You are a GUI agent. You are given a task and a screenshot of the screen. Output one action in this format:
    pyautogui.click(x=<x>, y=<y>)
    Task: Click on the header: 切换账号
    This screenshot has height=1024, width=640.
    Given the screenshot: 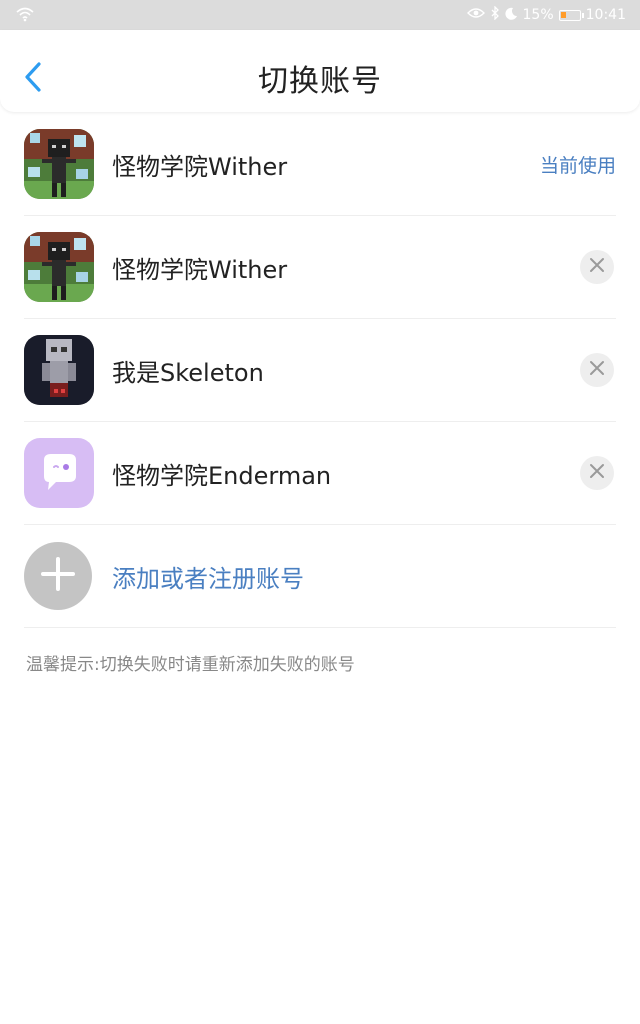 What is the action you would take?
    pyautogui.click(x=320, y=71)
    